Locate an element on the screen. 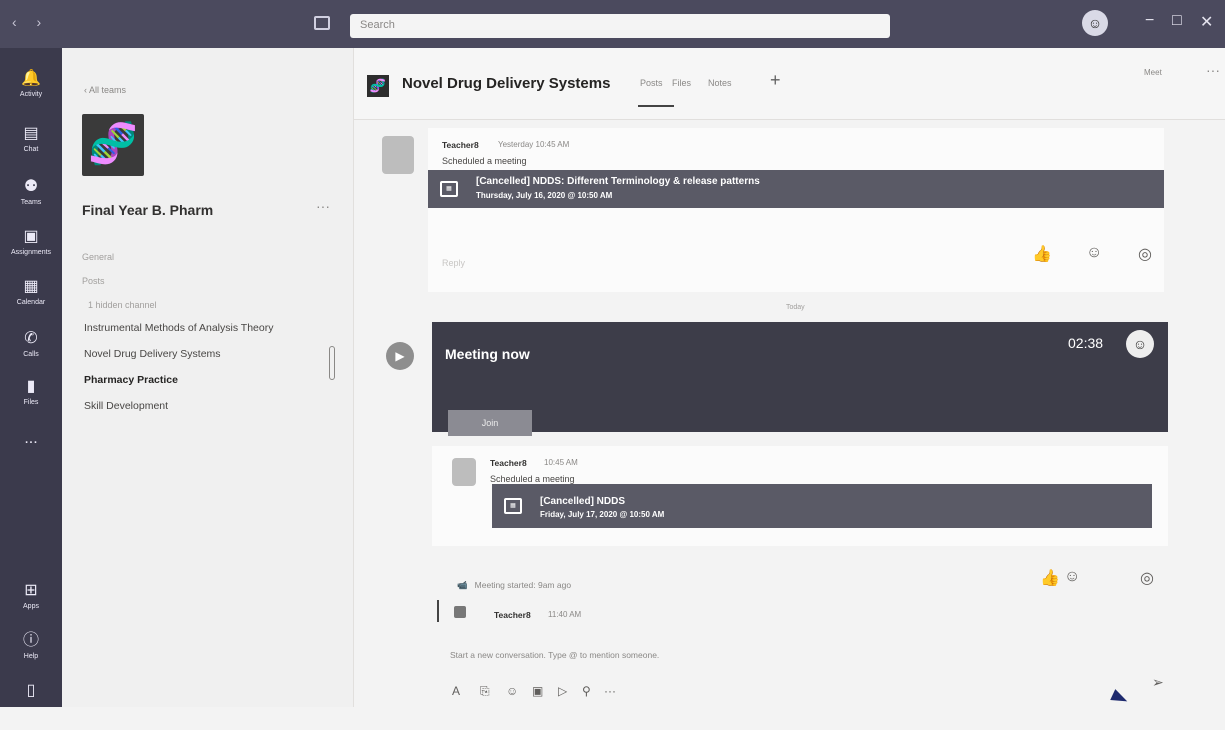  meeting-ended-row: 📹 Meeting started: 9am ago is located at coordinates (514, 585).